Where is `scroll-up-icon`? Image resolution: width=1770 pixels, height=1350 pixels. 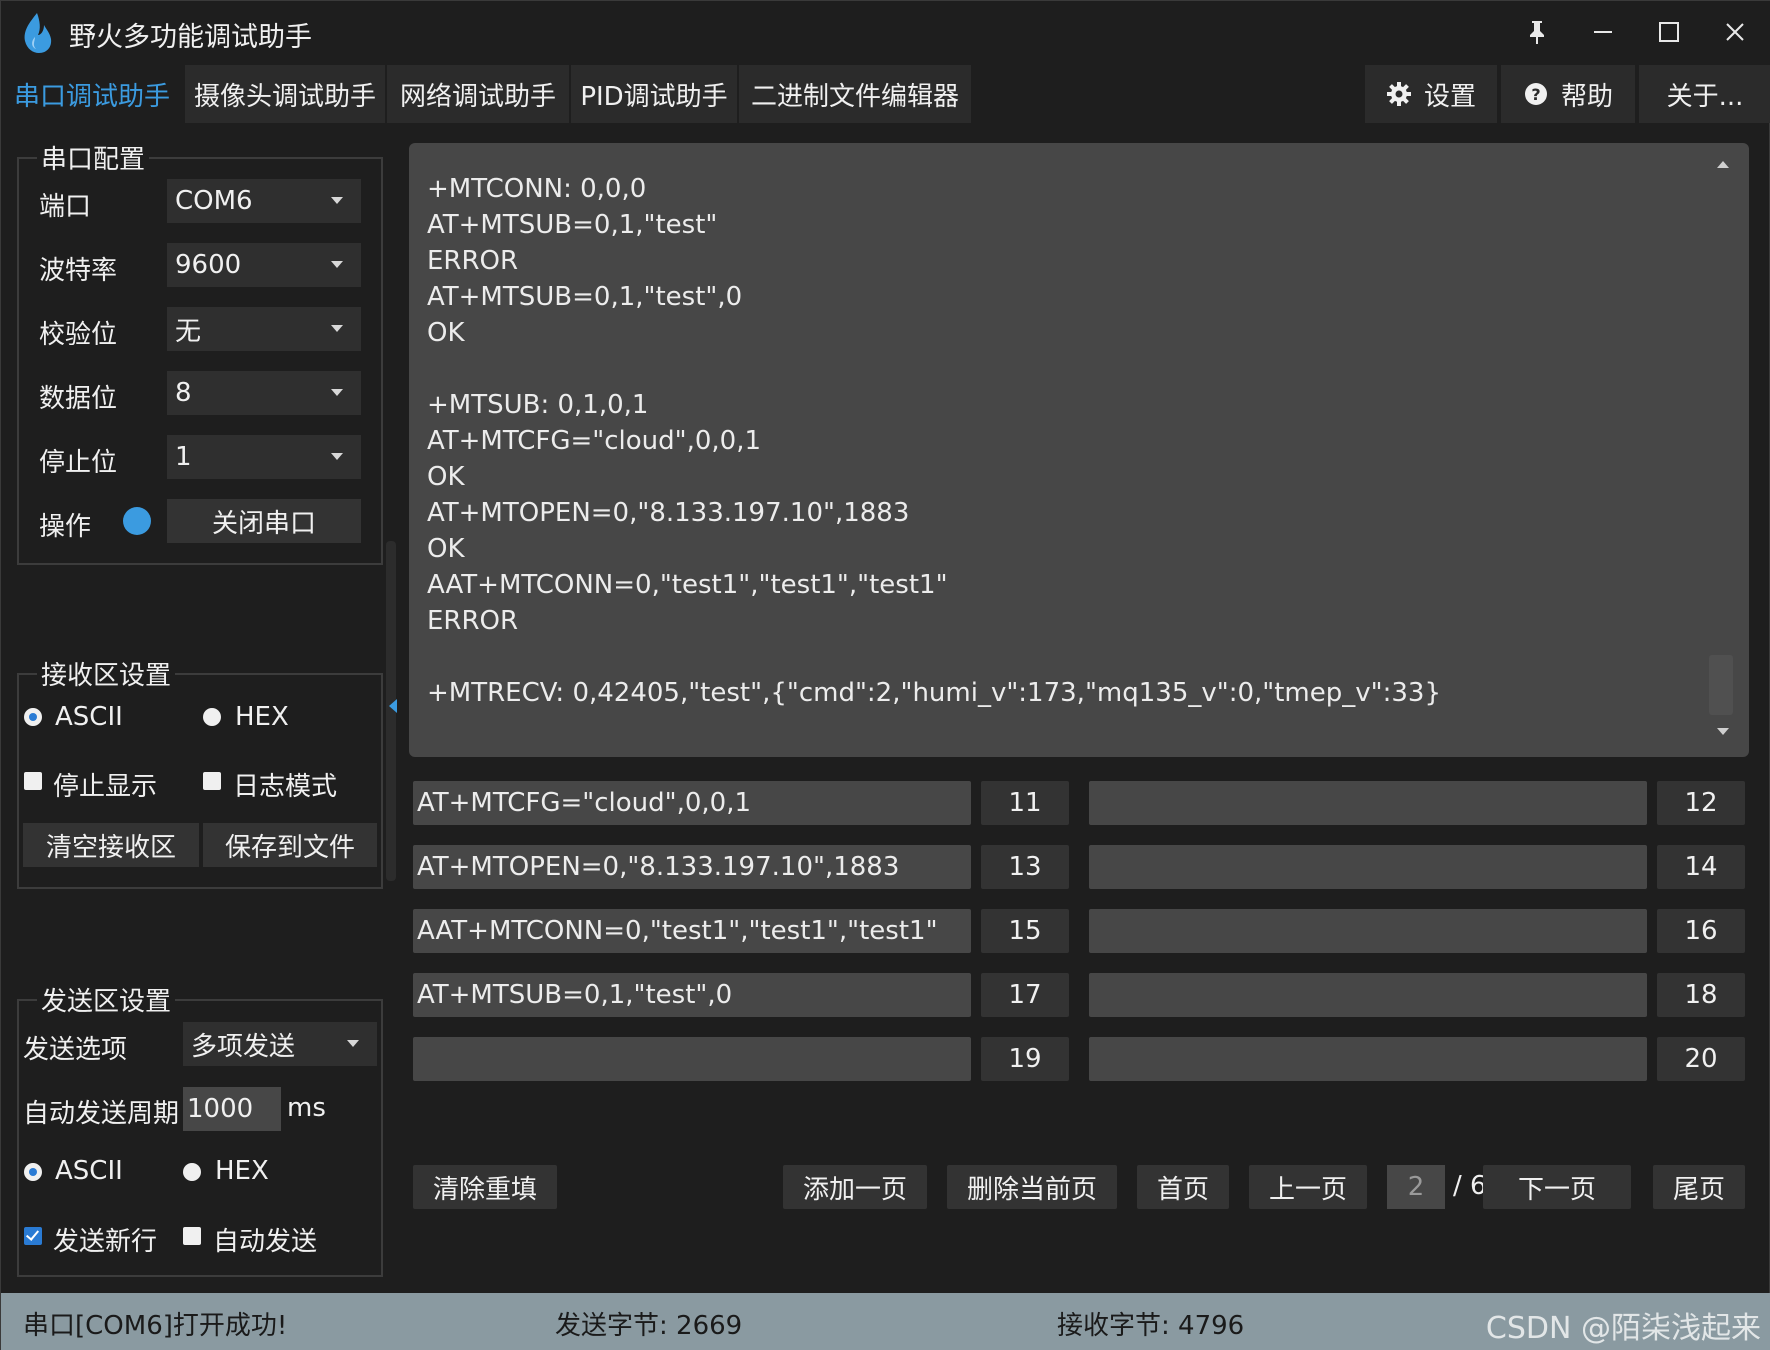 scroll-up-icon is located at coordinates (1723, 164).